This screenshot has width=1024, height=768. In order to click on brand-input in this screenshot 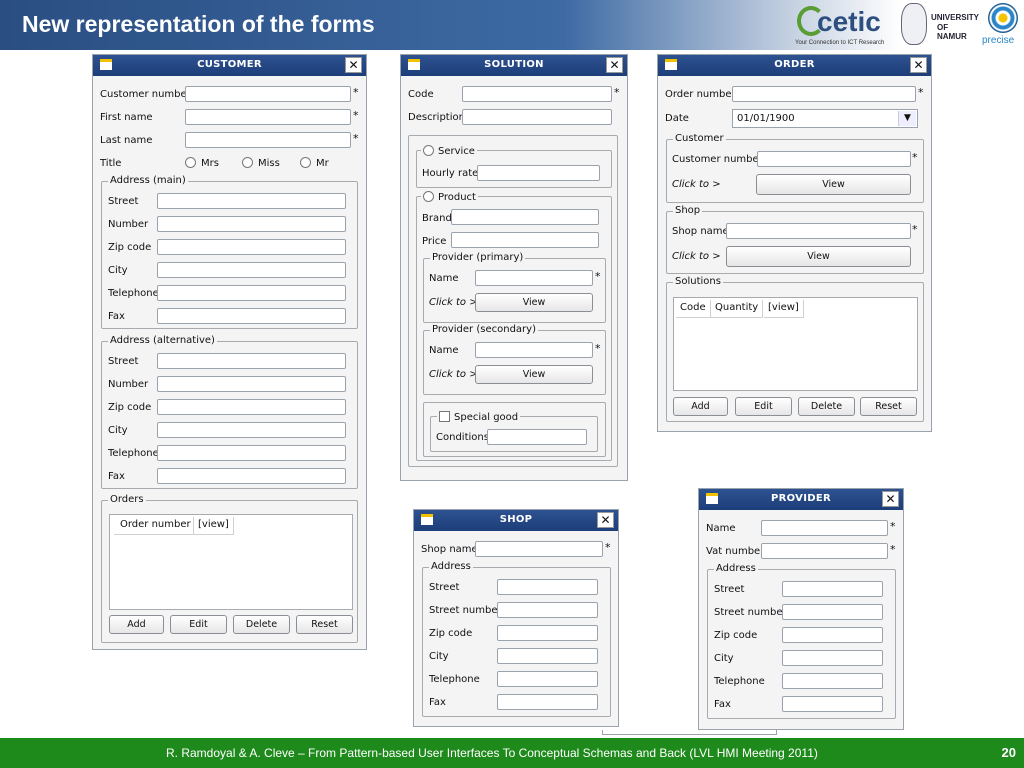, I will do `click(525, 217)`.